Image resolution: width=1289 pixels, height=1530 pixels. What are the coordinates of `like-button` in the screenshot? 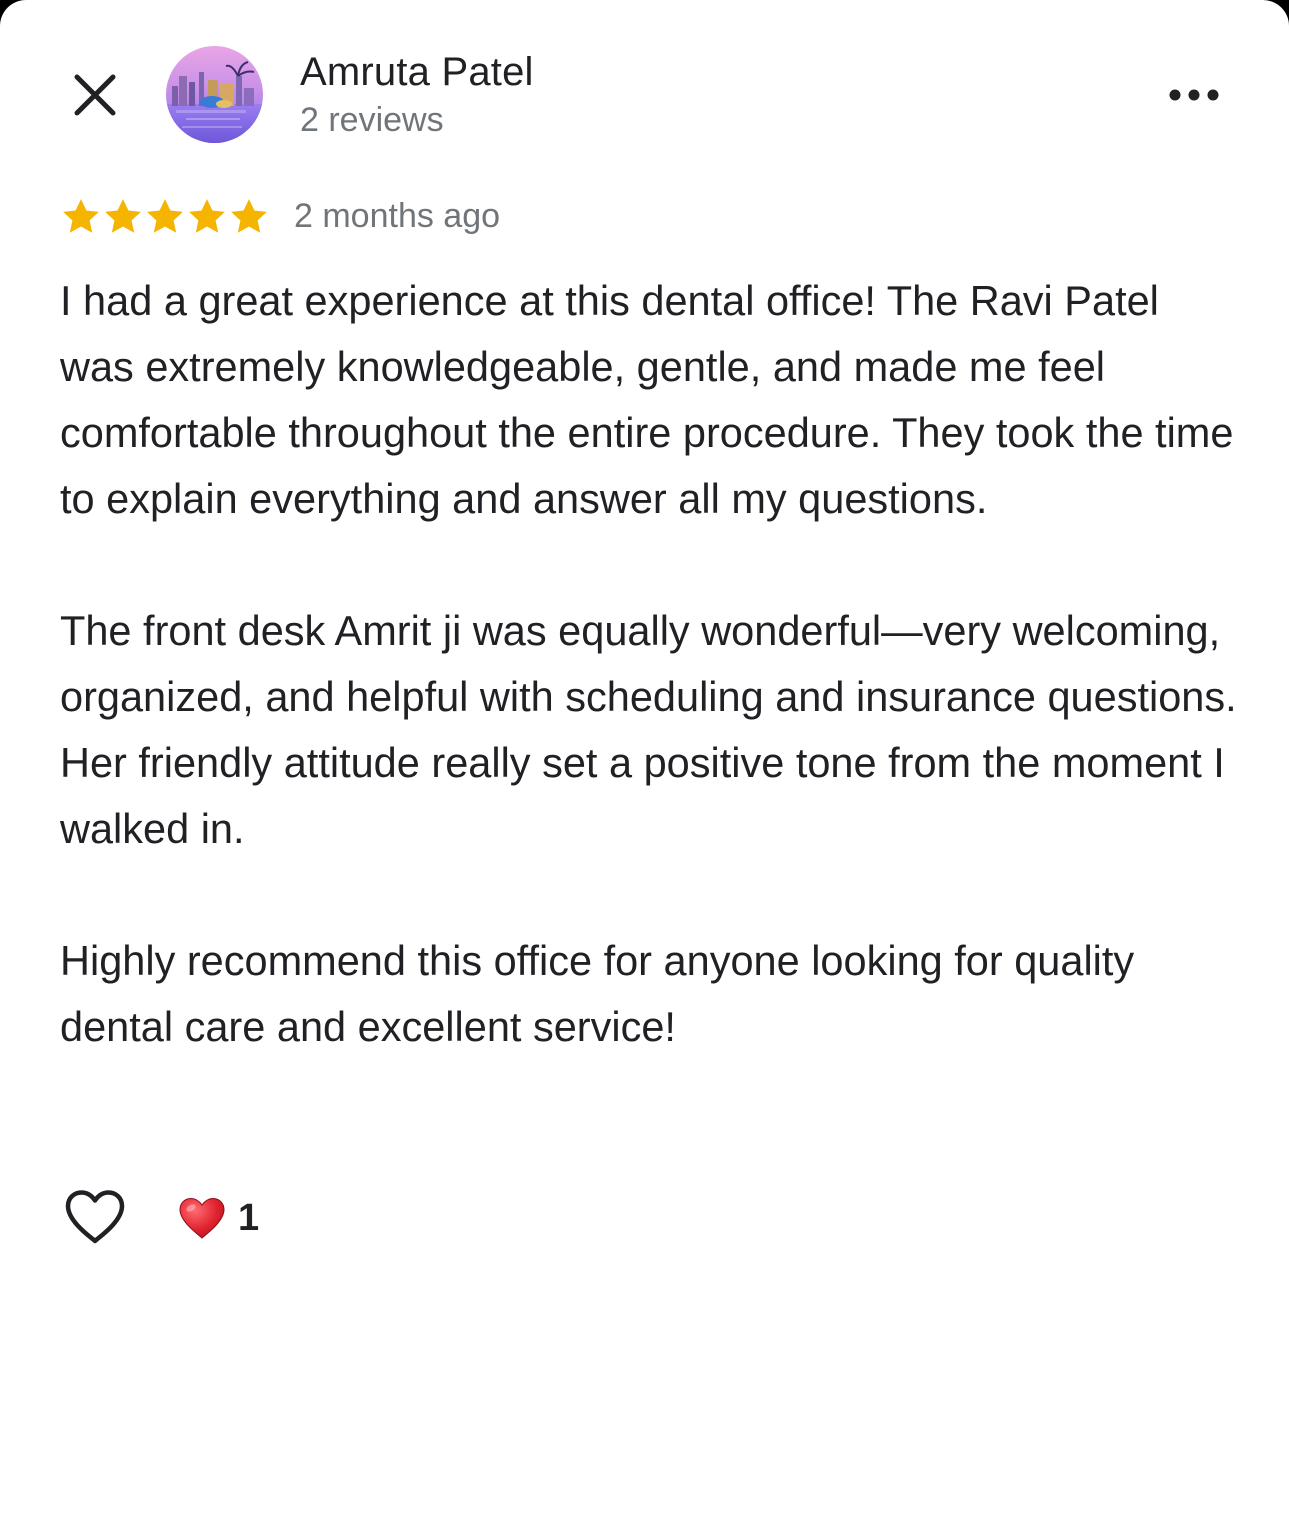 It's located at (95, 1217).